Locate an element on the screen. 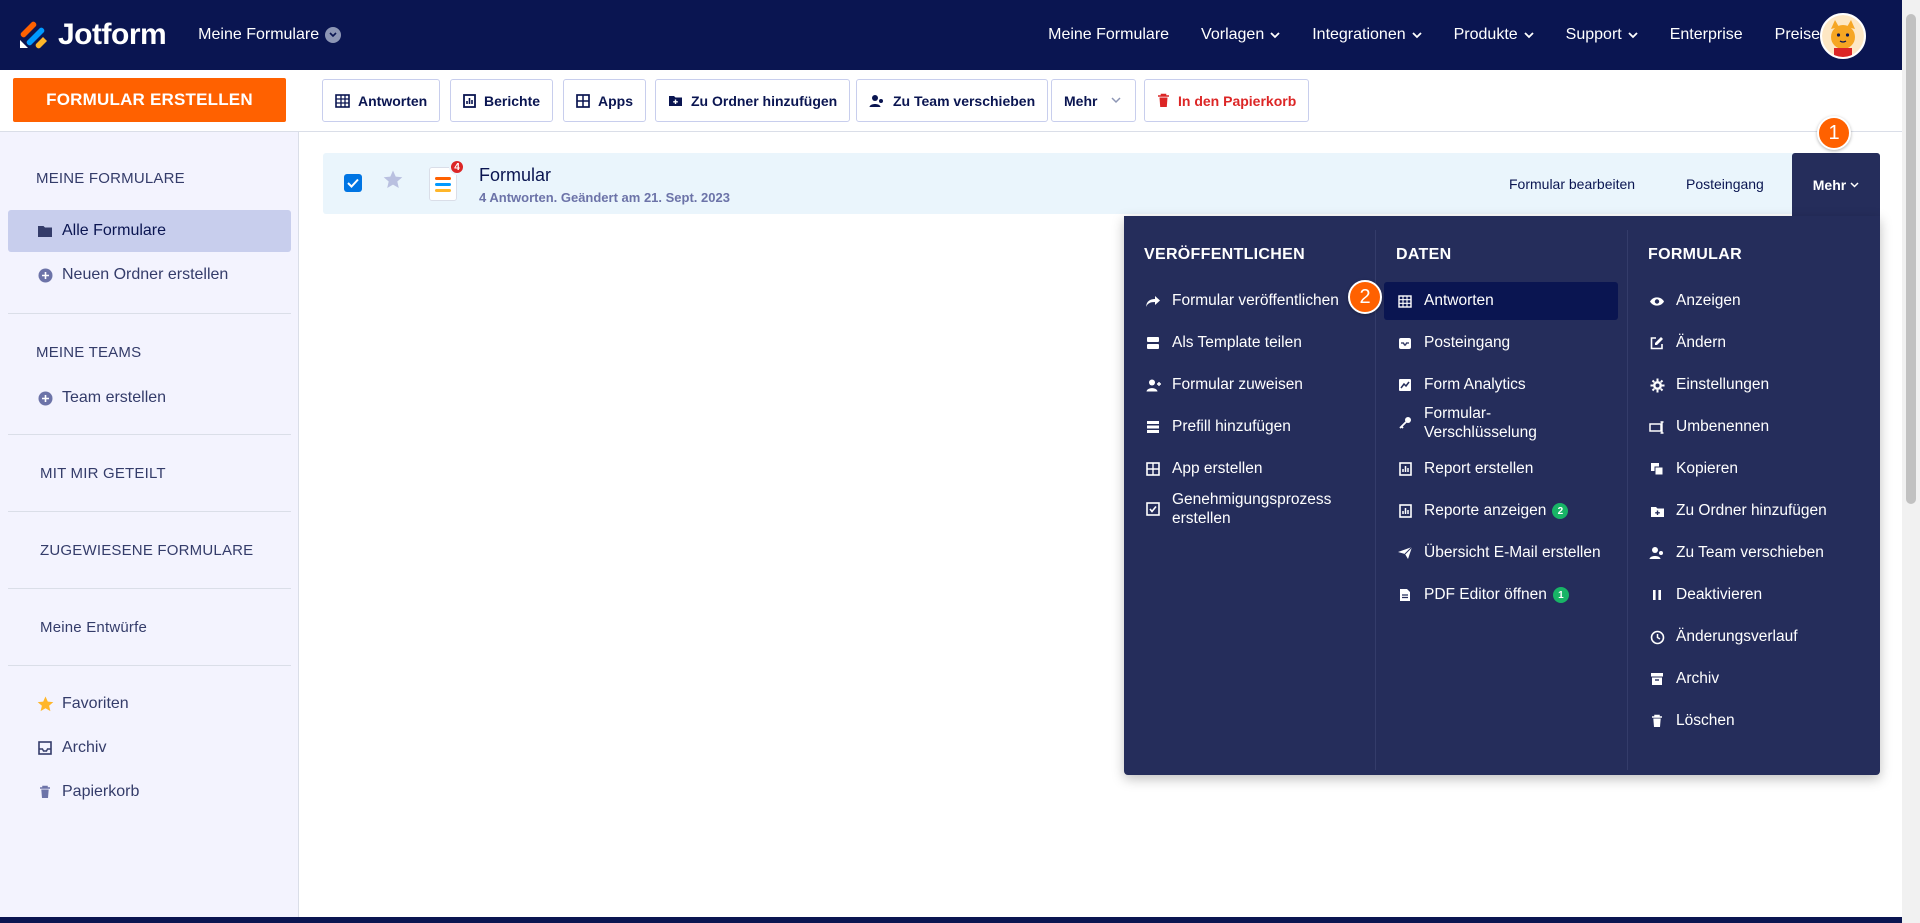 The width and height of the screenshot is (1920, 923). menu-item-add-prefill: Prefill hinzufügen is located at coordinates (1249, 427).